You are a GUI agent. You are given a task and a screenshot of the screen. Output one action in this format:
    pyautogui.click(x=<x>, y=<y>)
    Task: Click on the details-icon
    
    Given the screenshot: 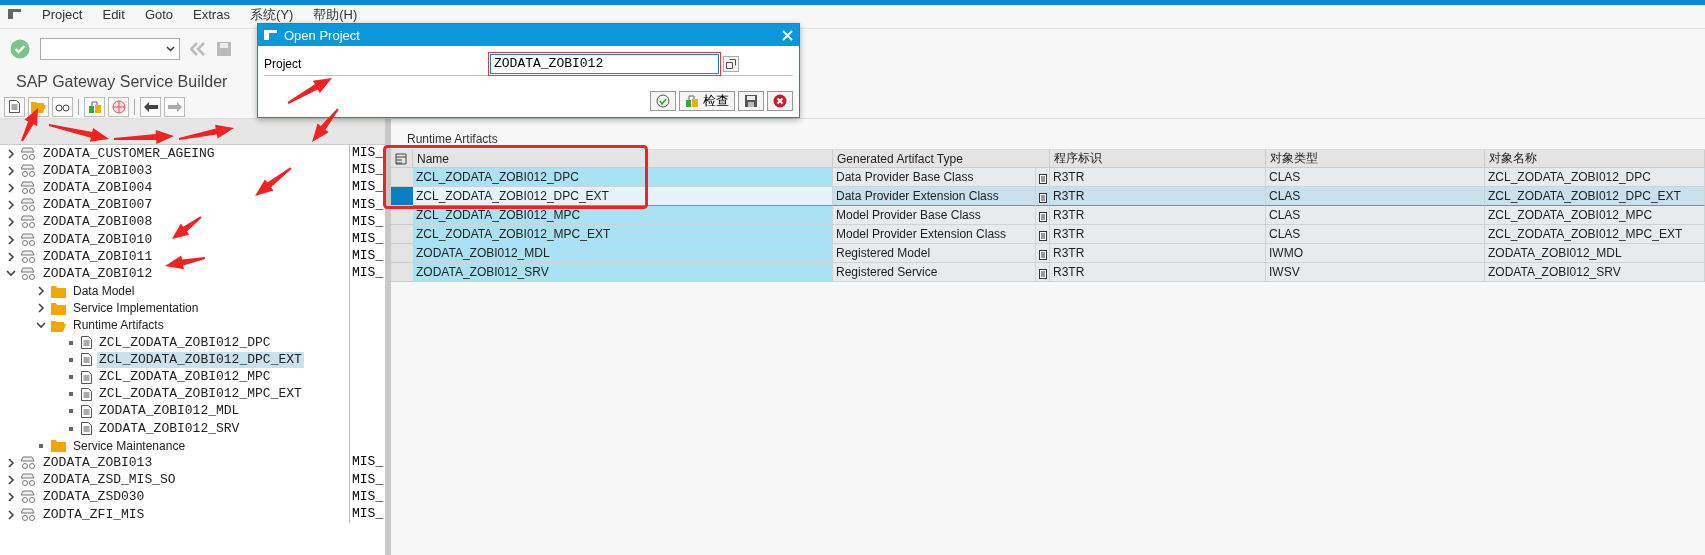 What is the action you would take?
    pyautogui.click(x=1042, y=236)
    